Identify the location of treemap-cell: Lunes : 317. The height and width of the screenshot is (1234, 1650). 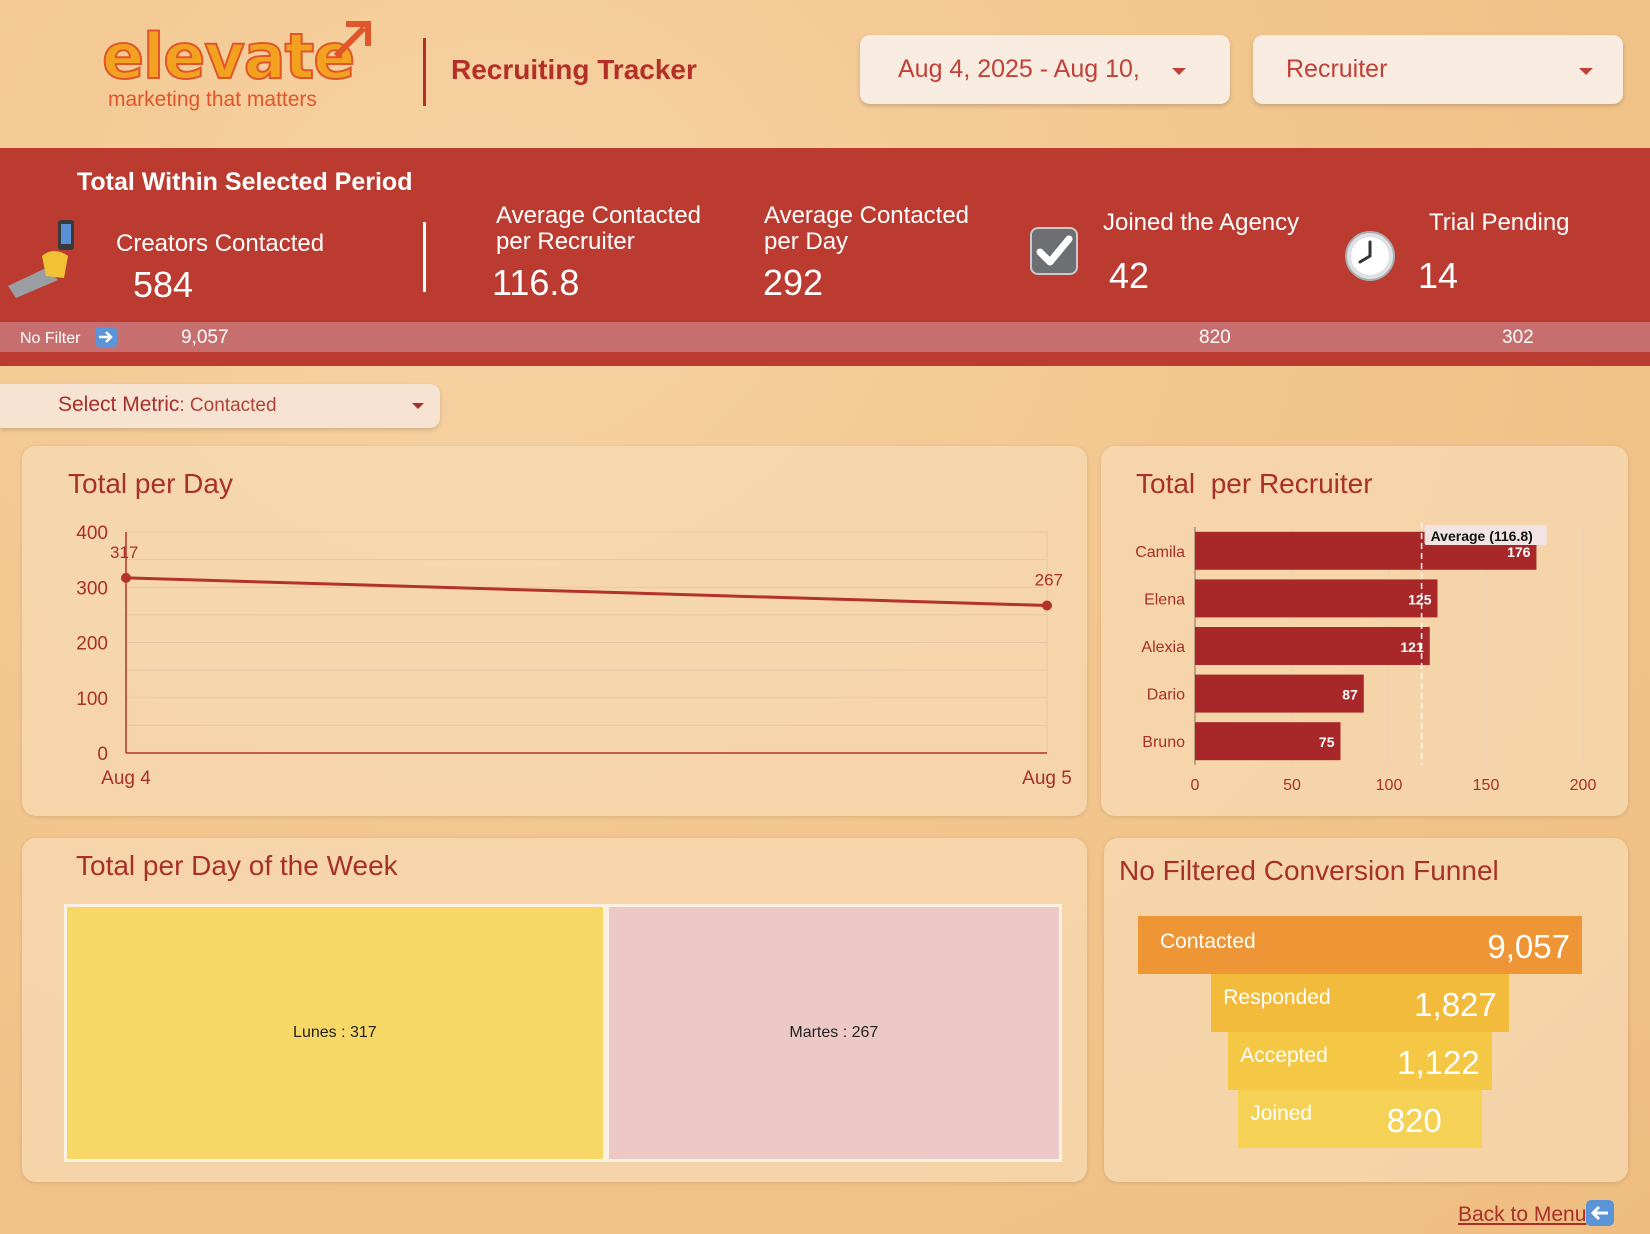
(335, 1033).